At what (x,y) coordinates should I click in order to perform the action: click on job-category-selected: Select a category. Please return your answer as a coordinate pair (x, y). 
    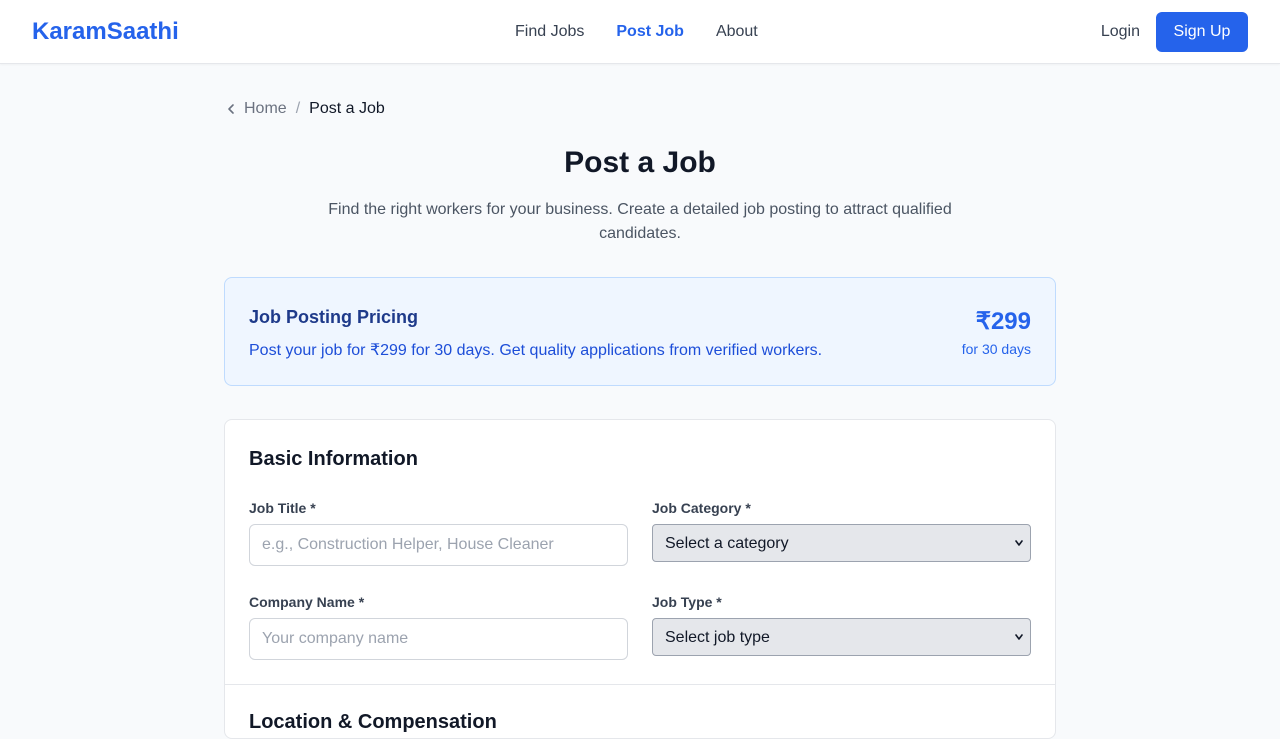
    Looking at the image, I should click on (727, 543).